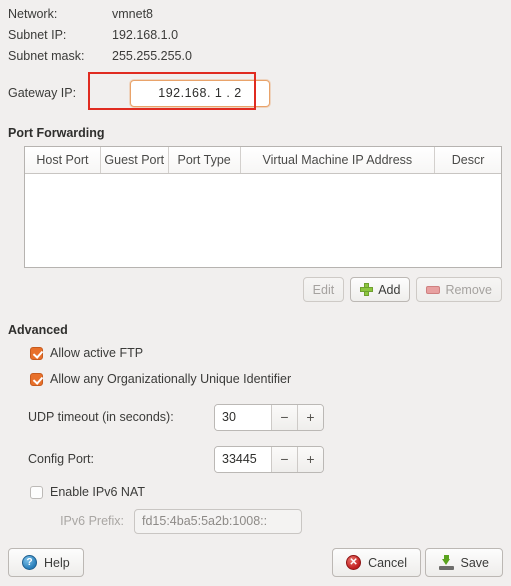 The image size is (511, 586). What do you see at coordinates (200, 93) in the screenshot?
I see `gateway-ip-input: 192.168. 1 . 2` at bounding box center [200, 93].